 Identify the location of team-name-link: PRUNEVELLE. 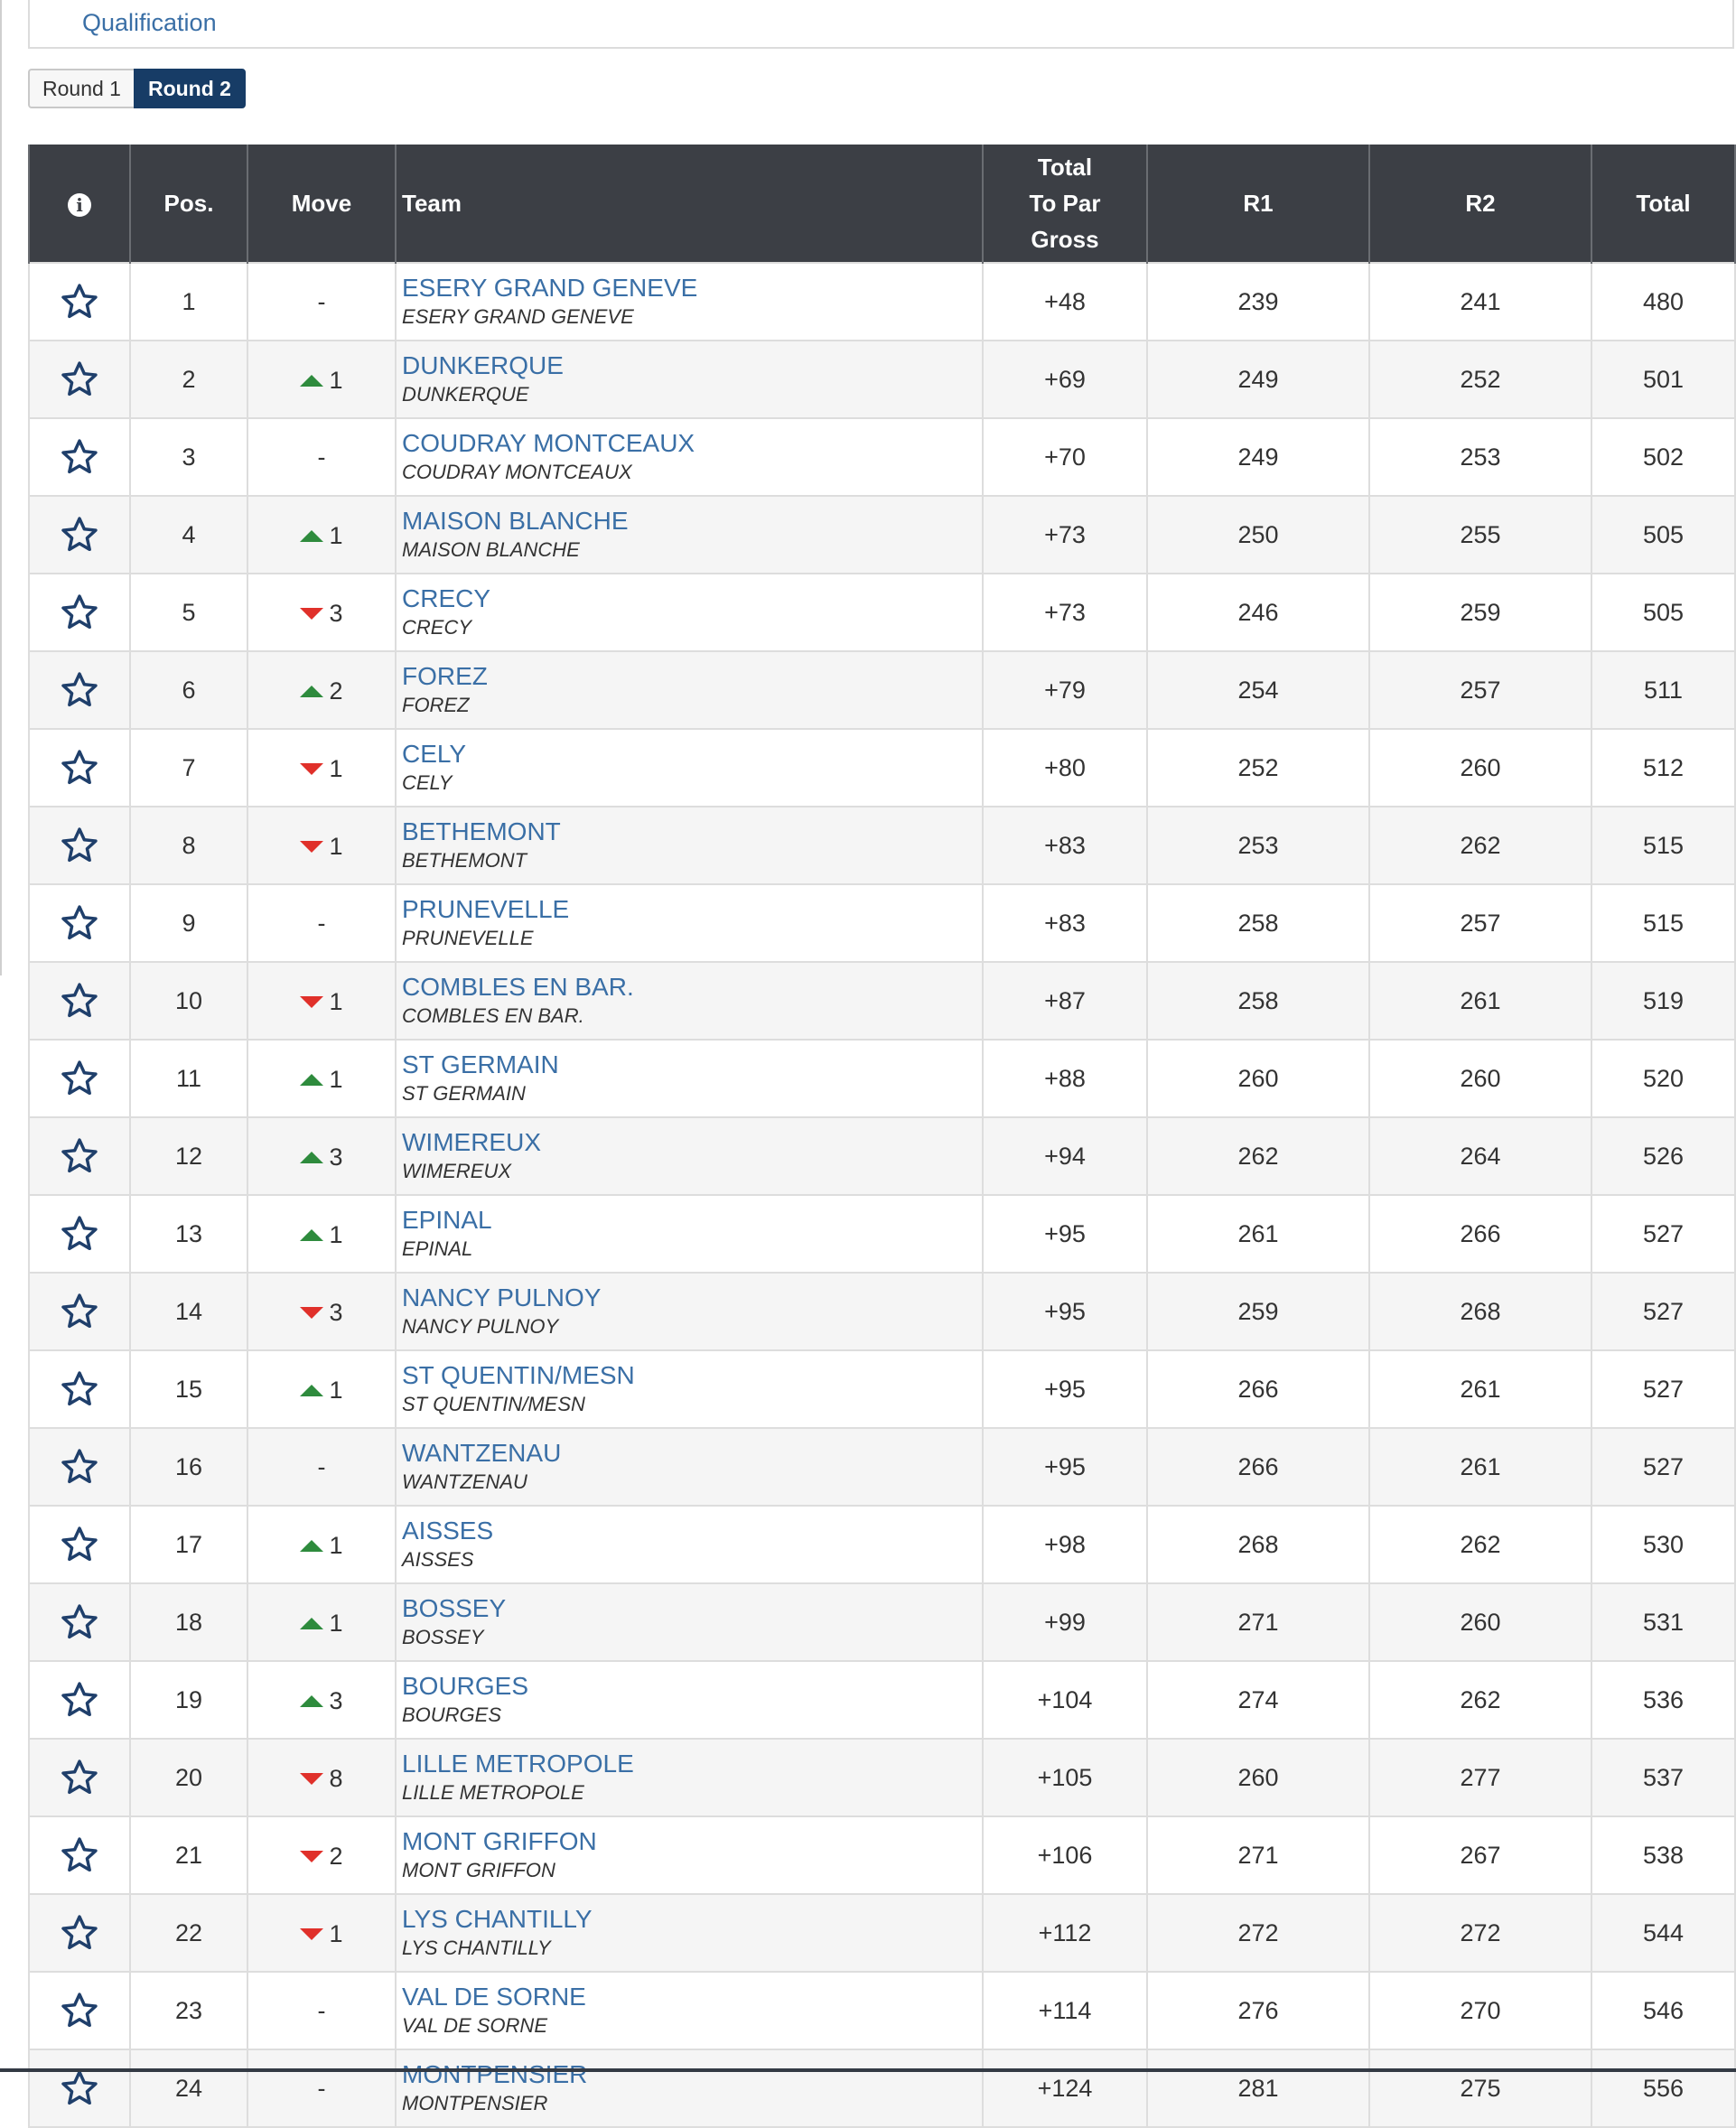
(692, 910).